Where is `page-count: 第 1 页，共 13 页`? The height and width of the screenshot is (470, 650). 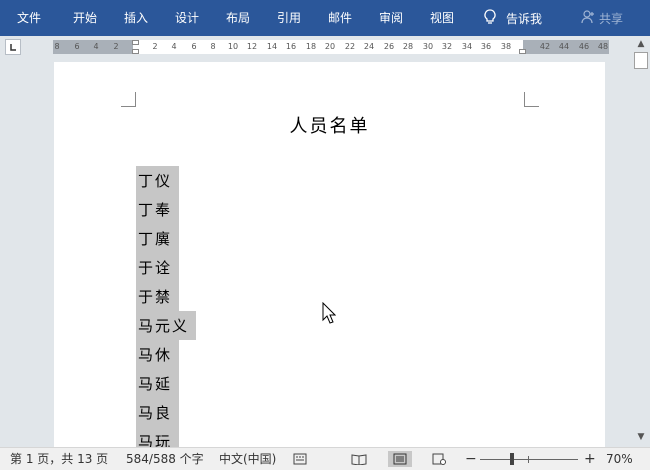 page-count: 第 1 页，共 13 页 is located at coordinates (59, 459).